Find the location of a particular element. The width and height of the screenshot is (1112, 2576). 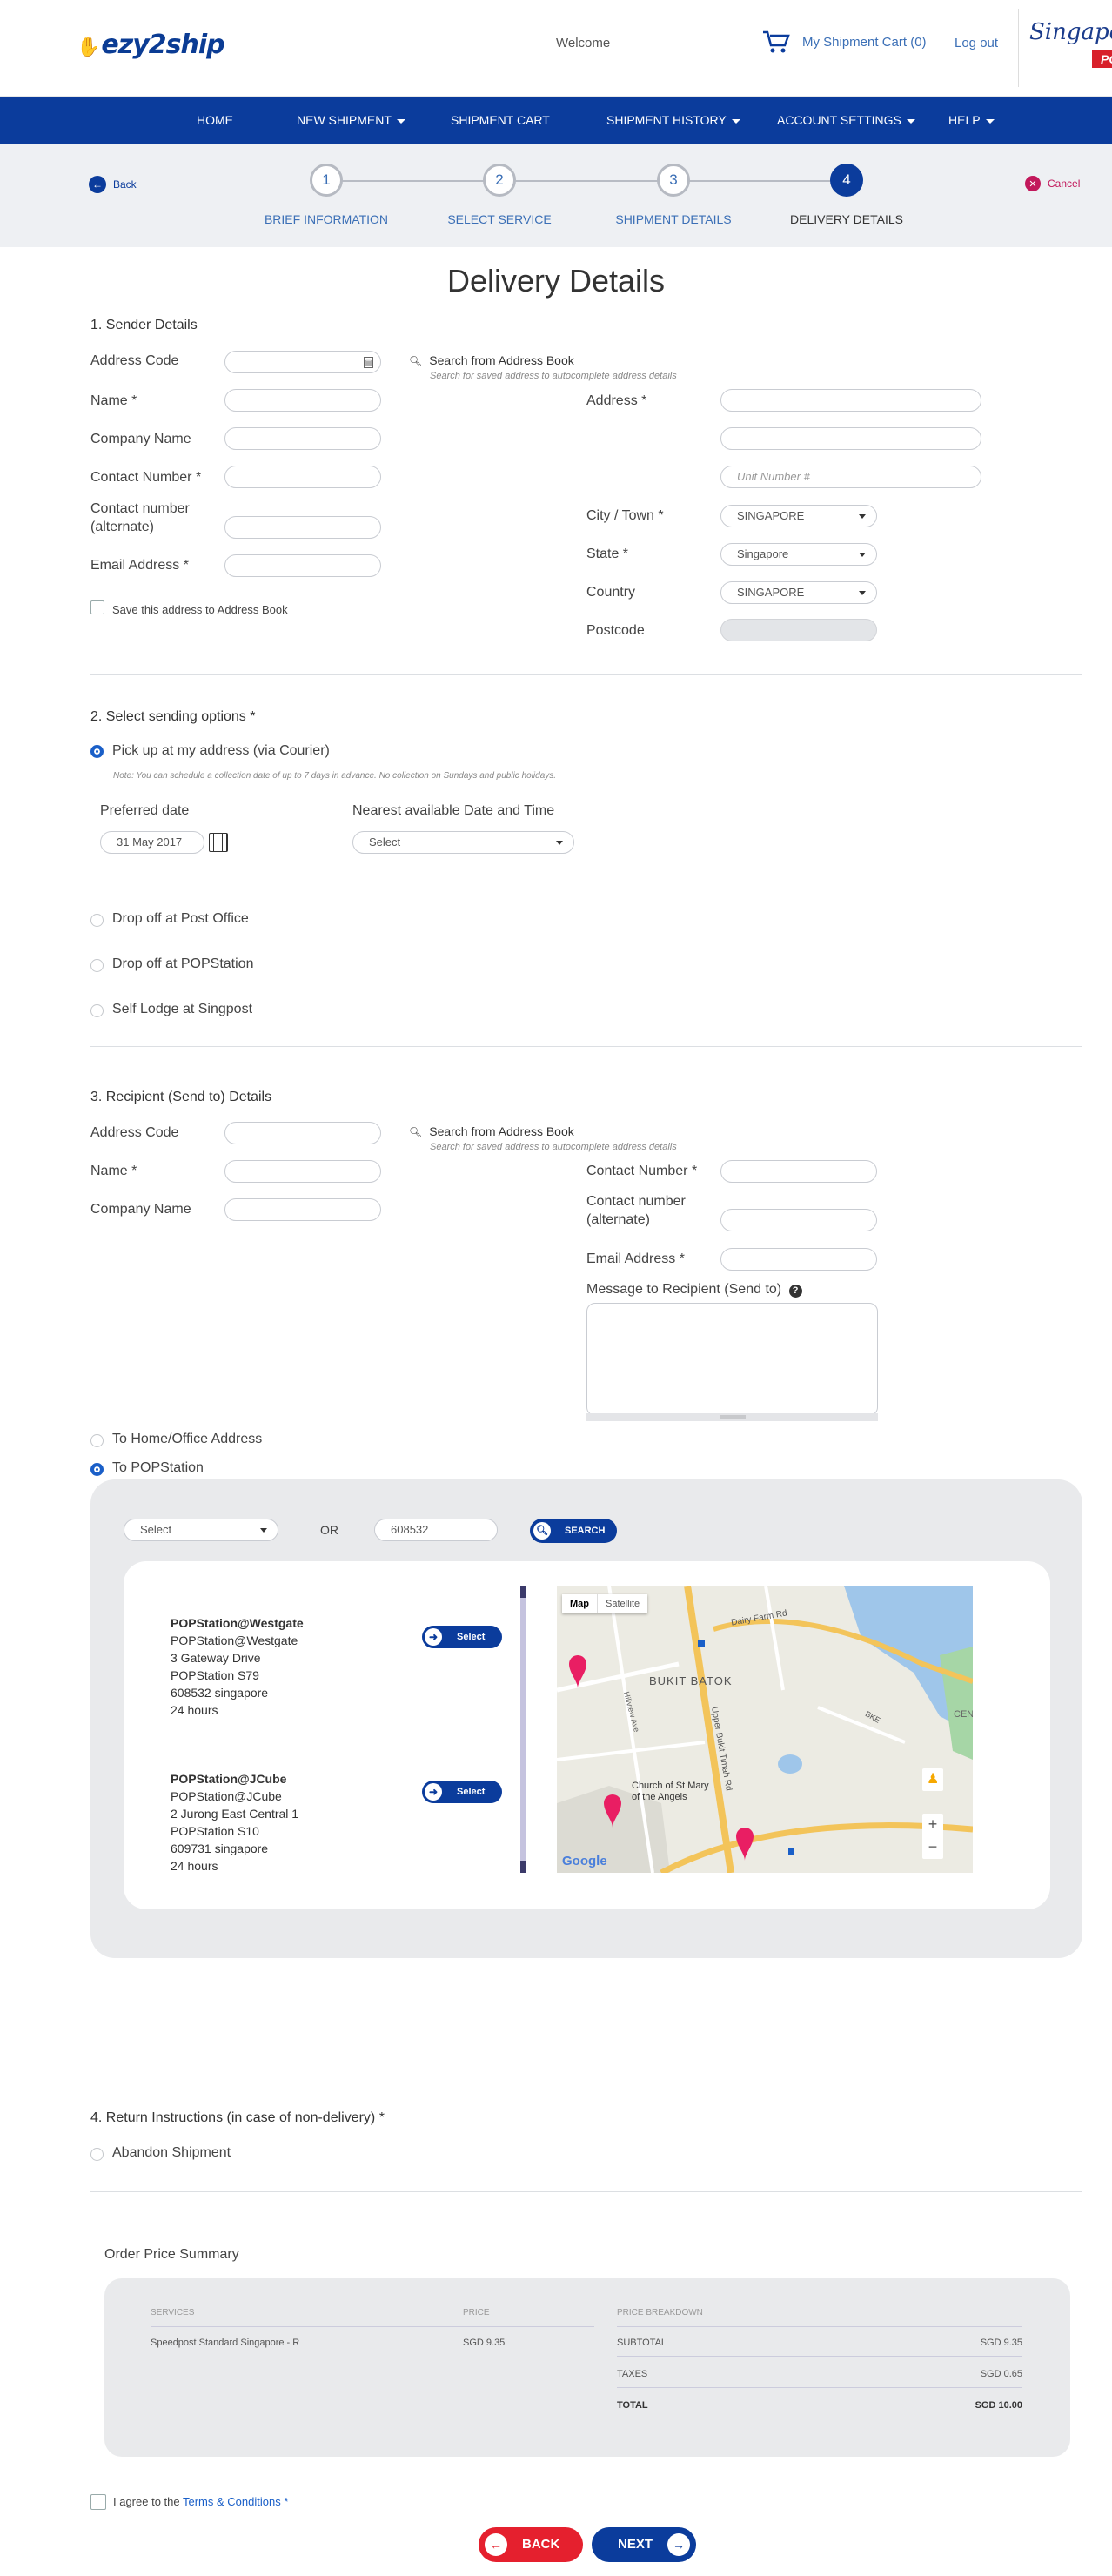

back-button: ← BACK is located at coordinates (531, 2544).